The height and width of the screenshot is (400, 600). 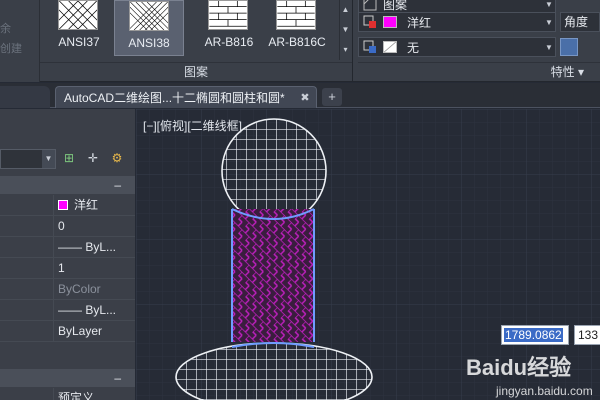 I want to click on property-value: 预定义, so click(x=76, y=395).